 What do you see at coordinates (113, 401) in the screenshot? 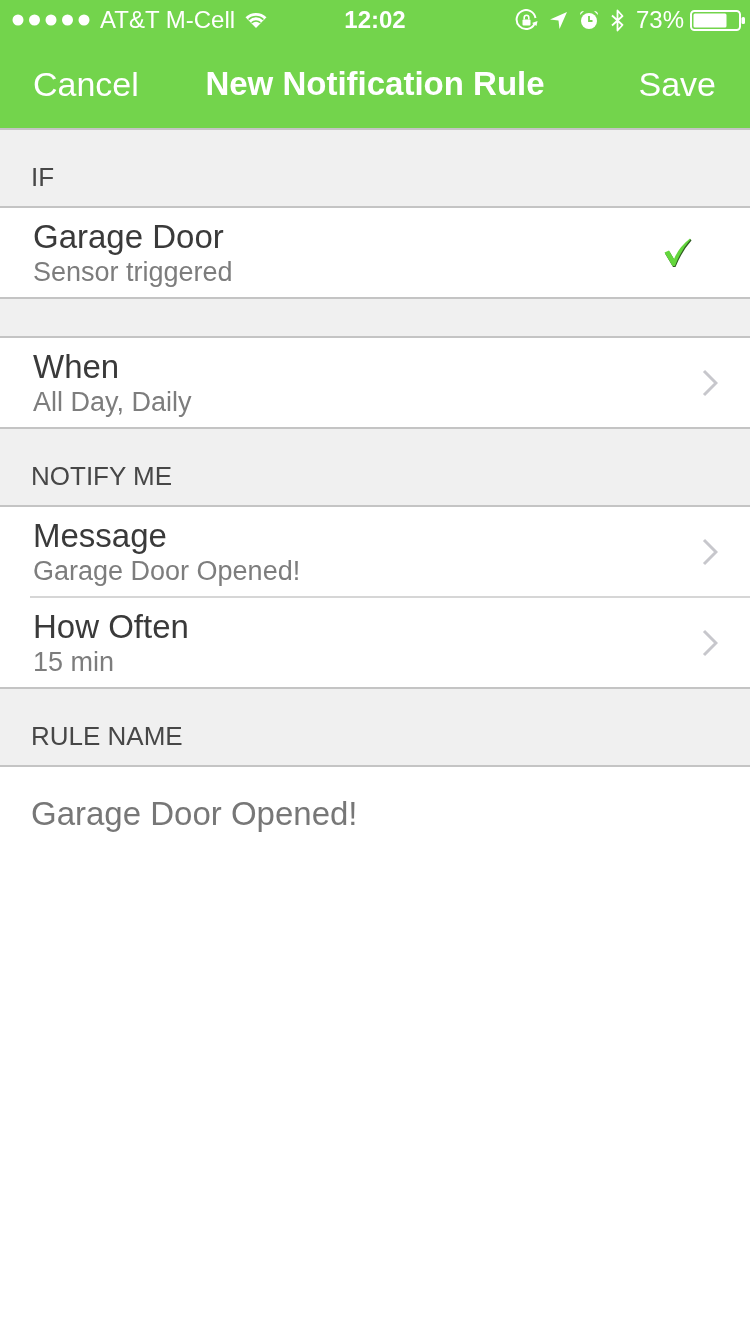
I see `row-subtitle: All Day, Daily` at bounding box center [113, 401].